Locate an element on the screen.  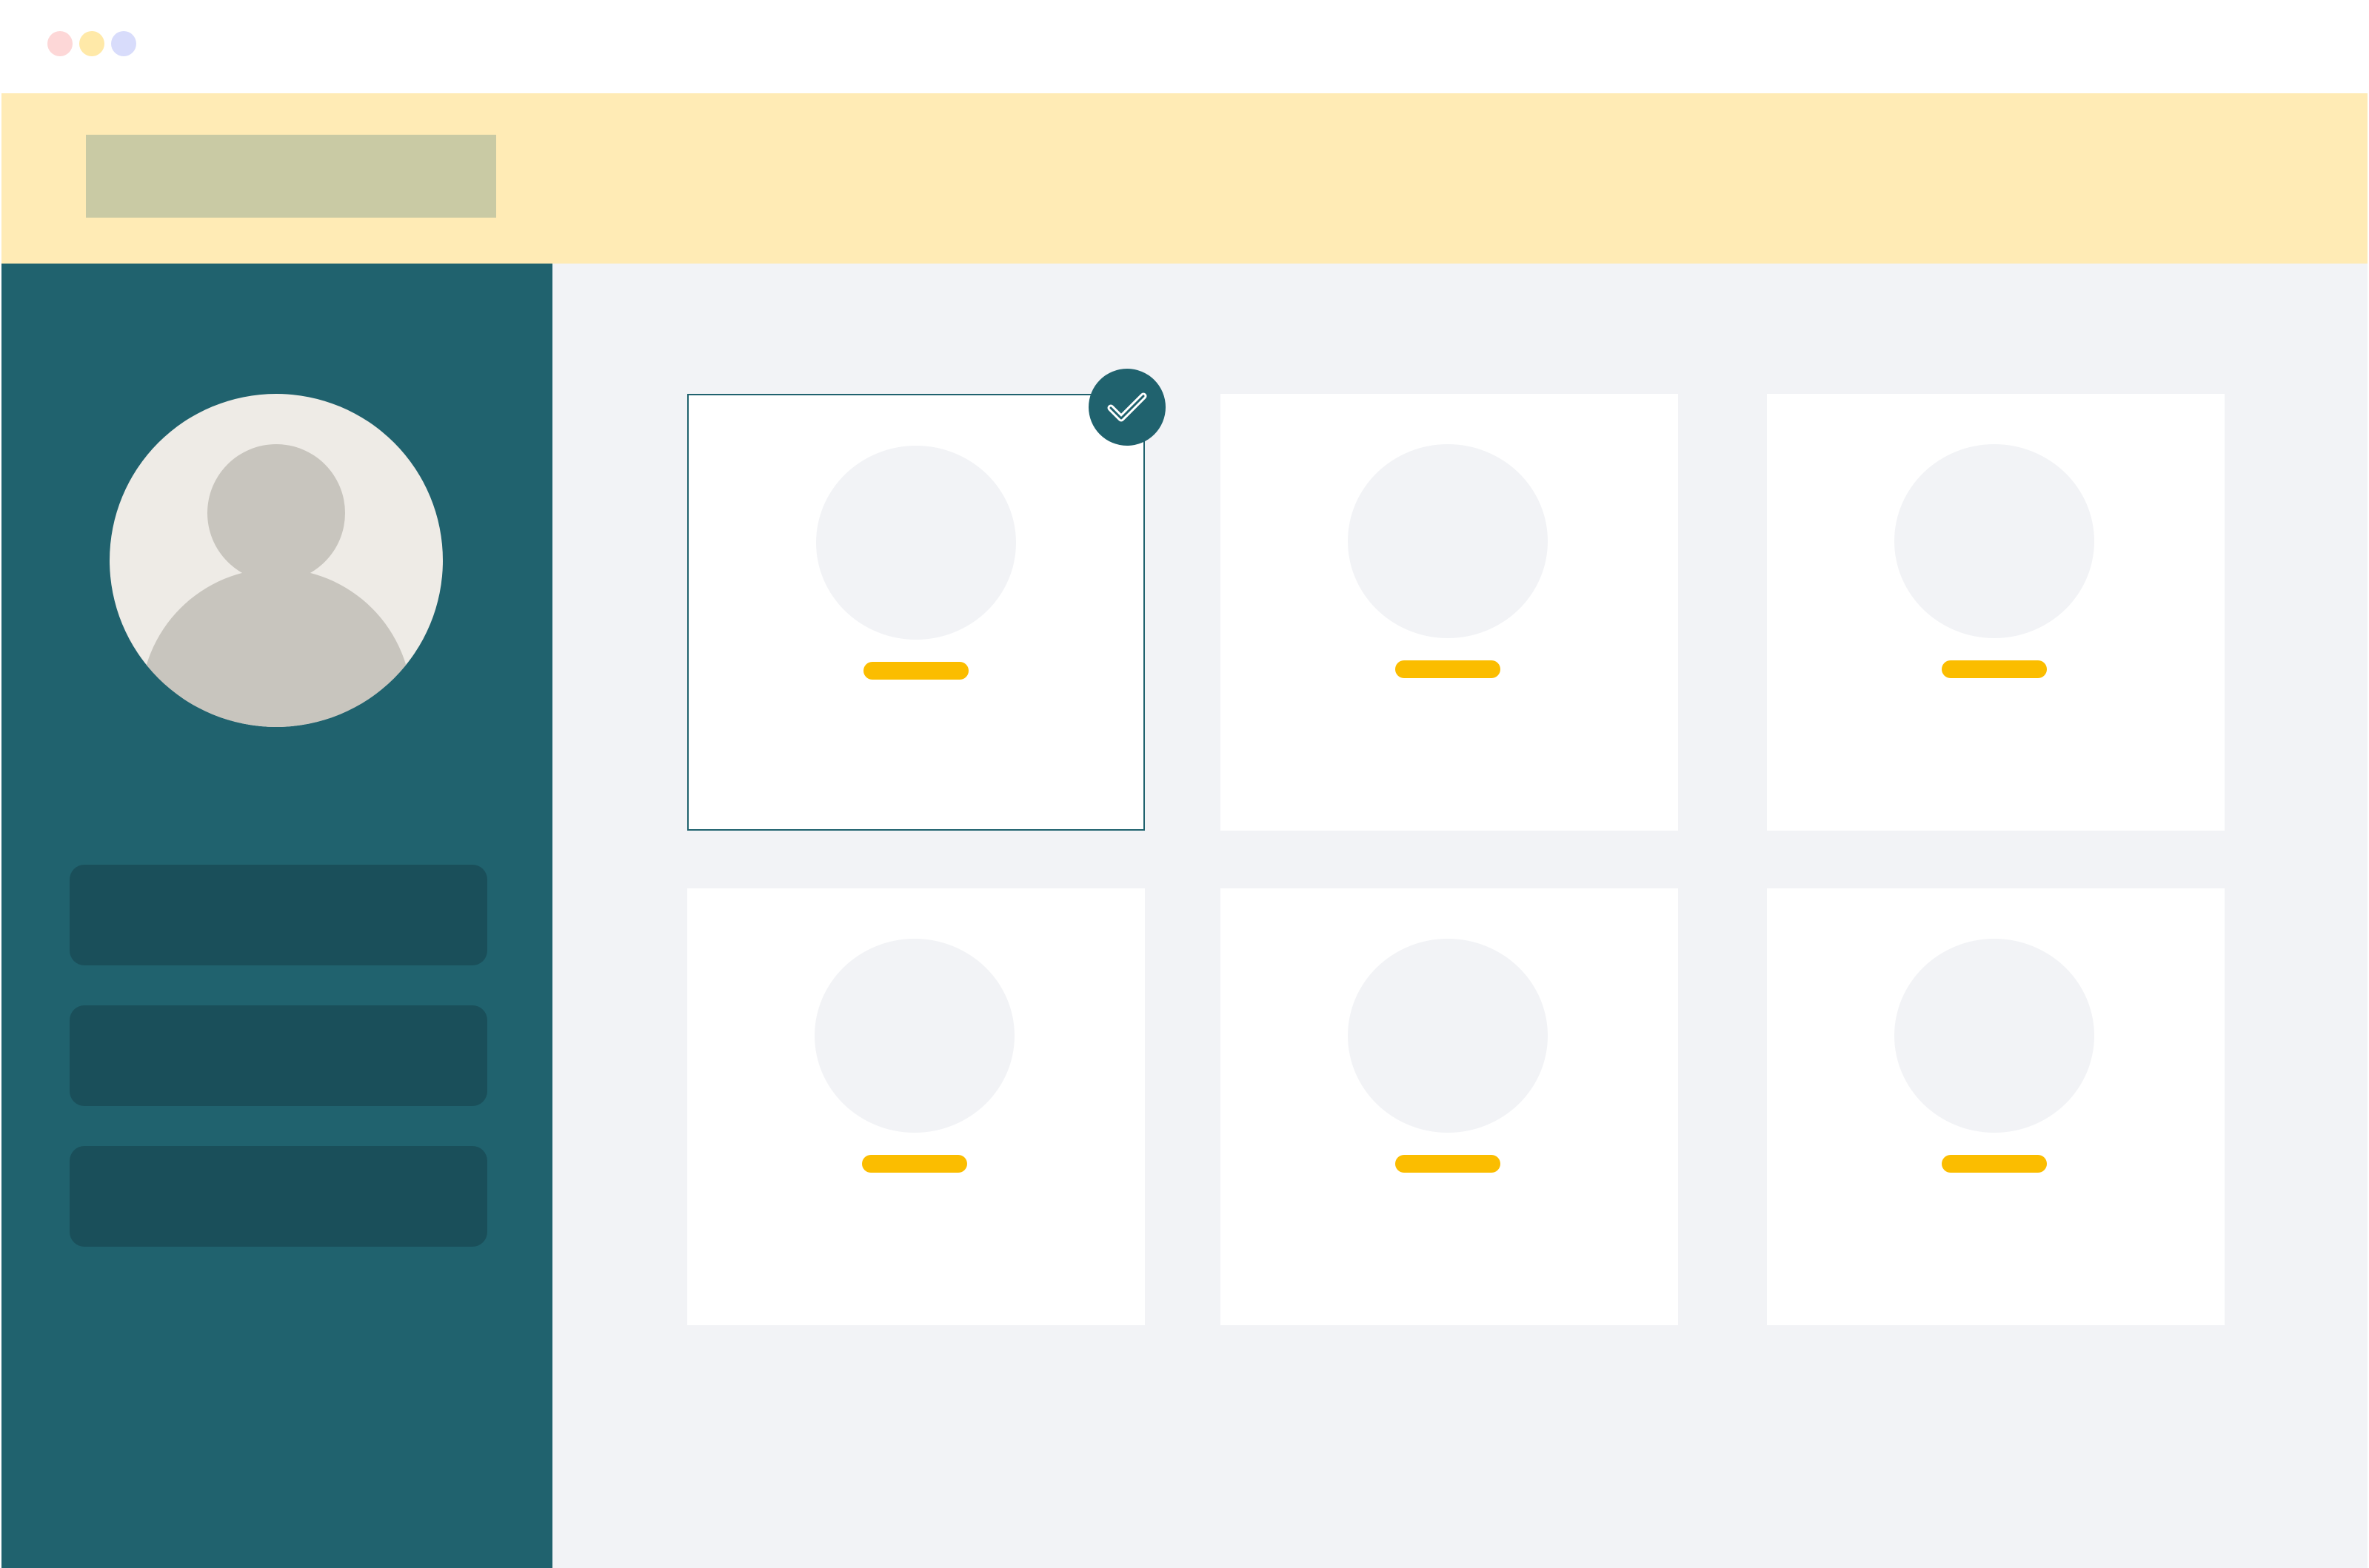
window-close-button is located at coordinates (60, 43).